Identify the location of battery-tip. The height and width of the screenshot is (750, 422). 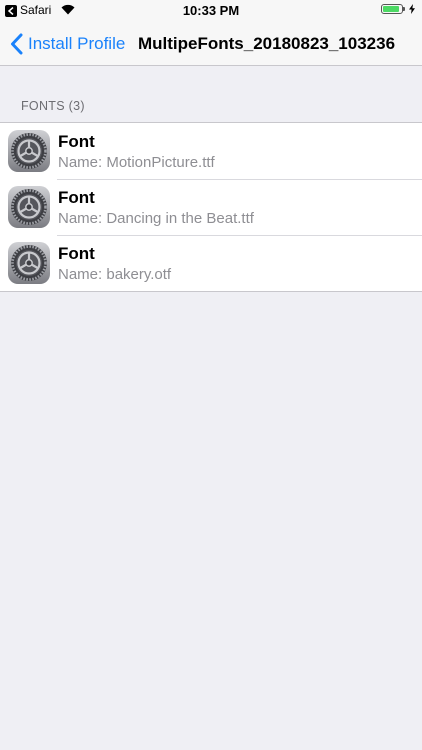
(404, 9).